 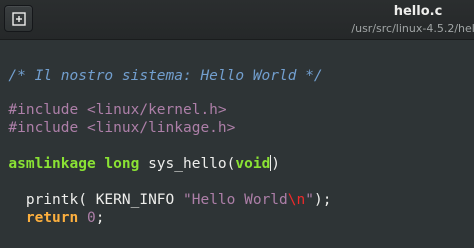 What do you see at coordinates (235, 200) in the screenshot?
I see `string-token: "Hello World` at bounding box center [235, 200].